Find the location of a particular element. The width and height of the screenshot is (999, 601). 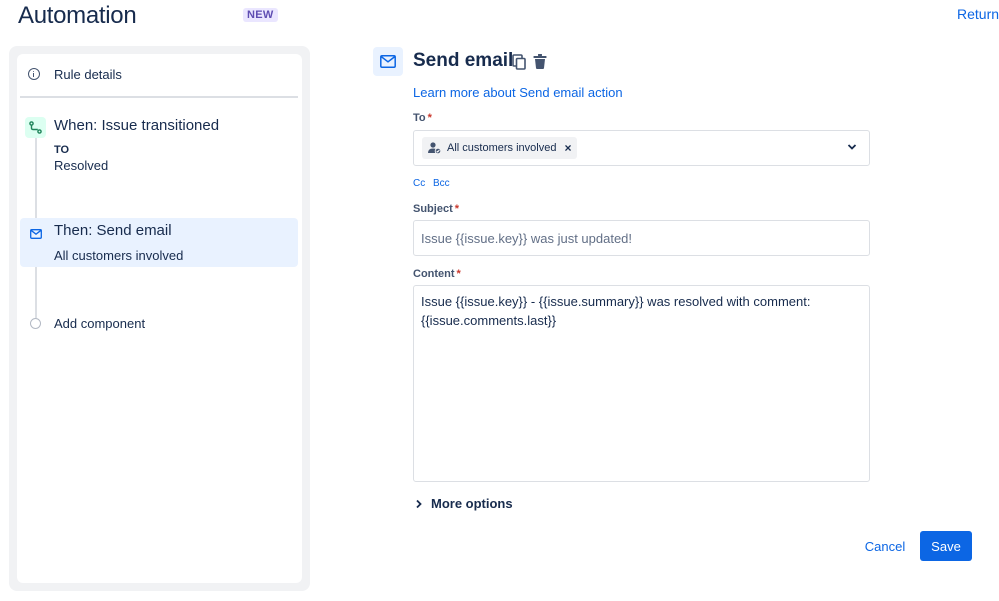

trash-icon is located at coordinates (540, 61).